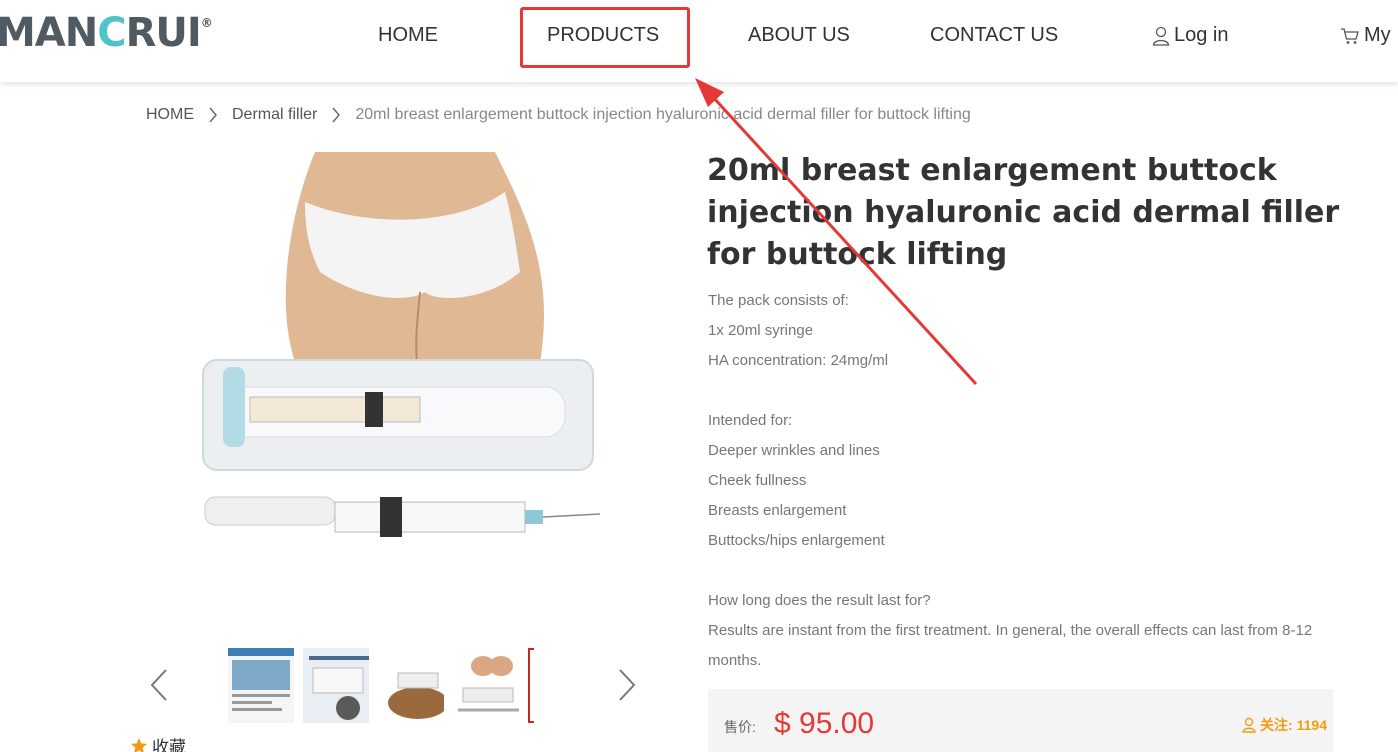  What do you see at coordinates (1276, 725) in the screenshot?
I see `follow-label: 关注:` at bounding box center [1276, 725].